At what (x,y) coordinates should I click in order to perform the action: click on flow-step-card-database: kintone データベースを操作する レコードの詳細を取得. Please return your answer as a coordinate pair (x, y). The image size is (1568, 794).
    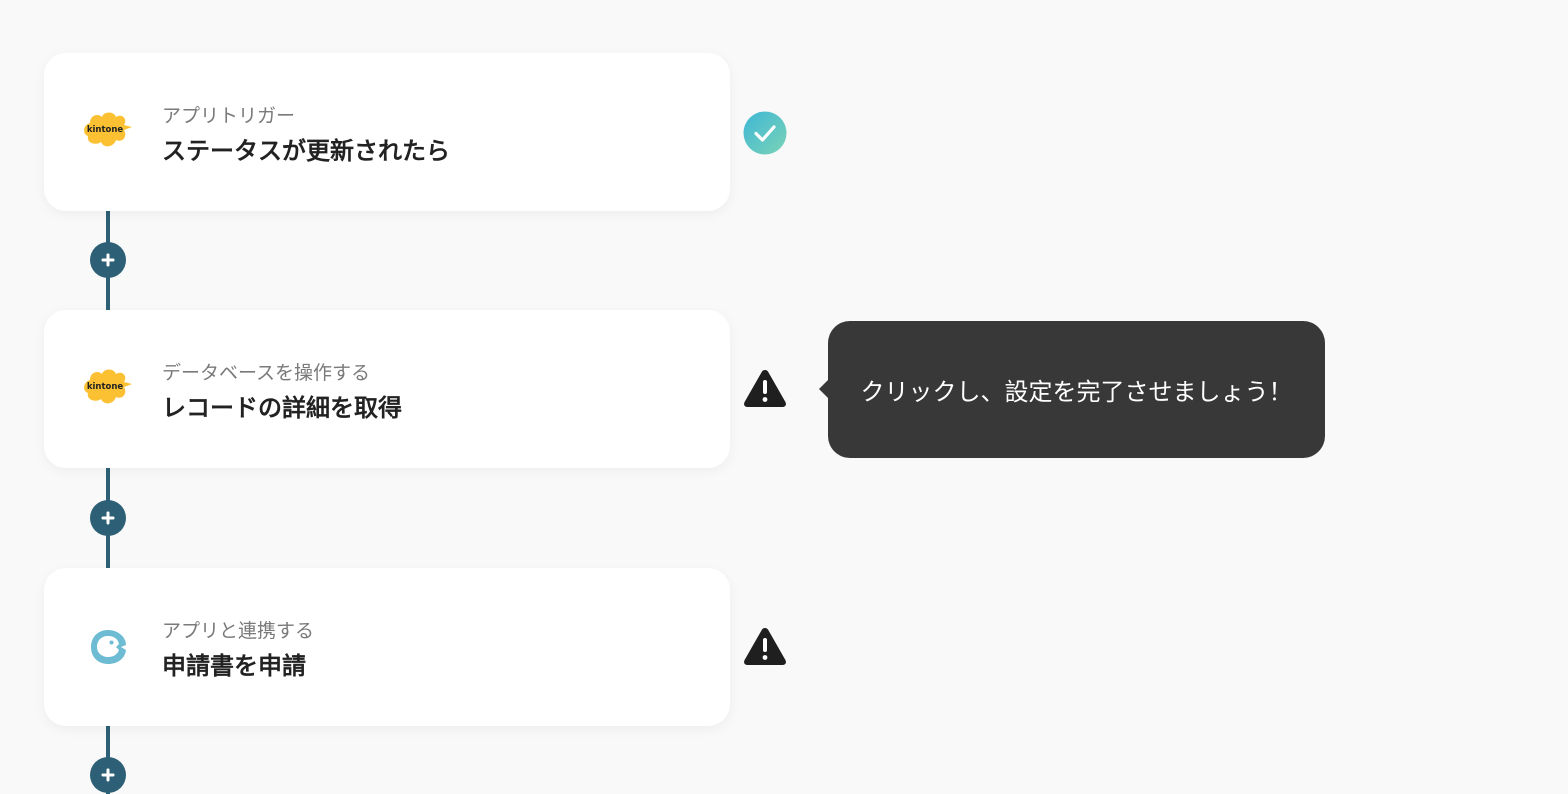
    Looking at the image, I should click on (387, 389).